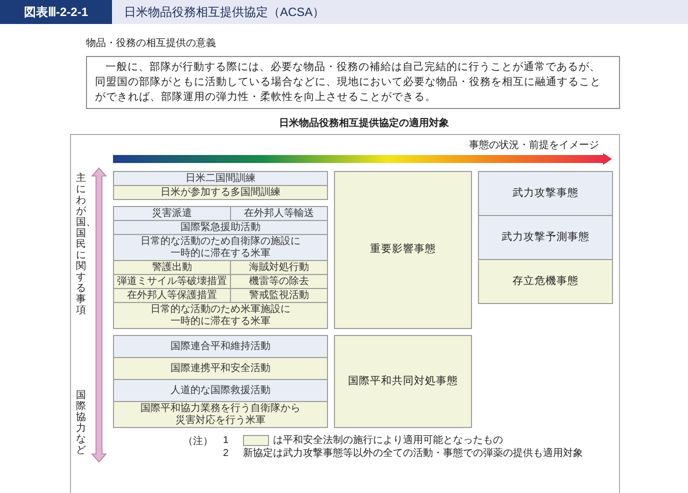 Image resolution: width=688 pixels, height=493 pixels. I want to click on category-cell: 機雷等の除去, so click(279, 281).